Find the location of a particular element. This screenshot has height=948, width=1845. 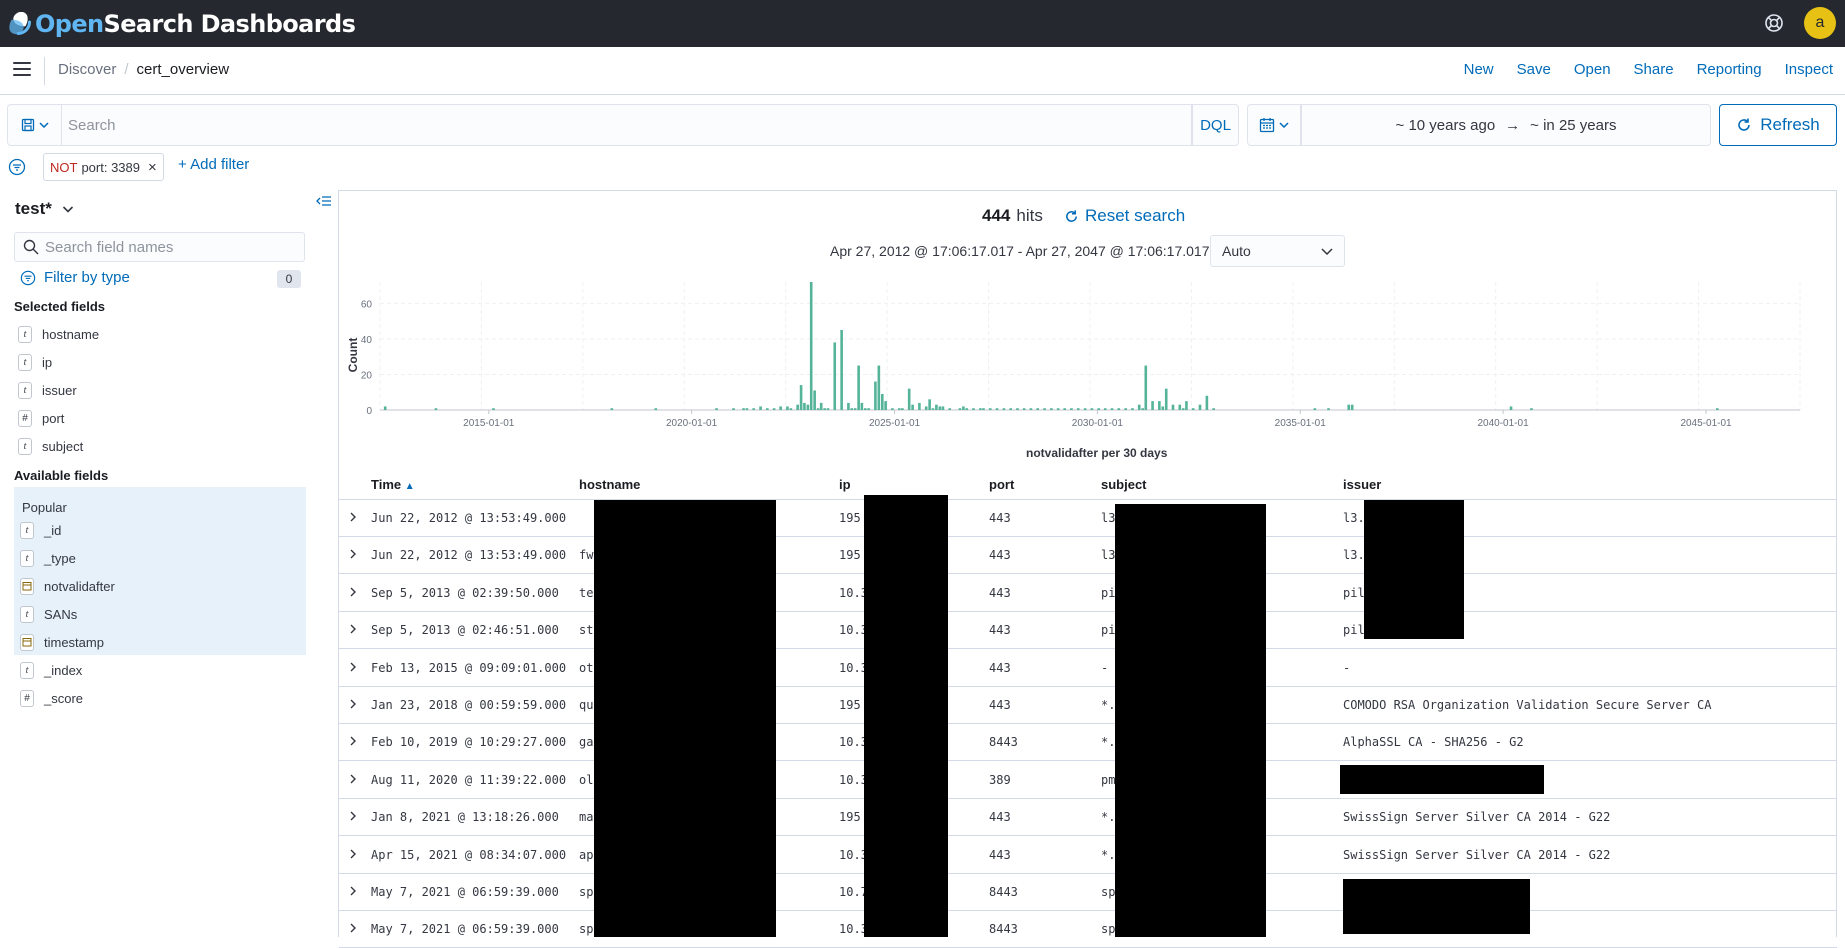

field-item: t subject is located at coordinates (50, 446).